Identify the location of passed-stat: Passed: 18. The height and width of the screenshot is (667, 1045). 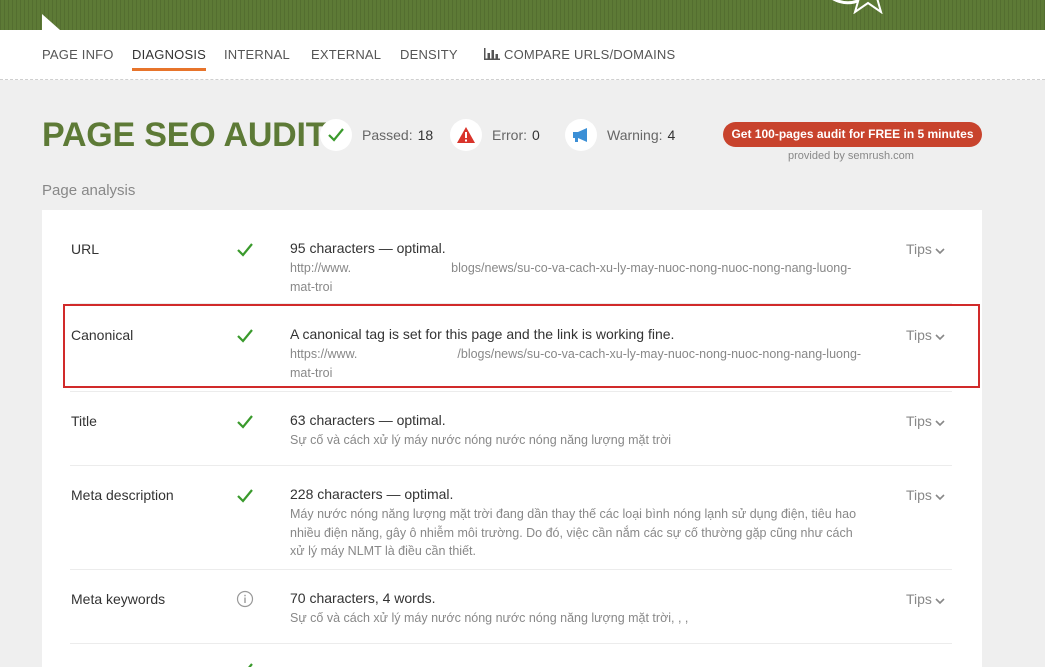
(376, 135).